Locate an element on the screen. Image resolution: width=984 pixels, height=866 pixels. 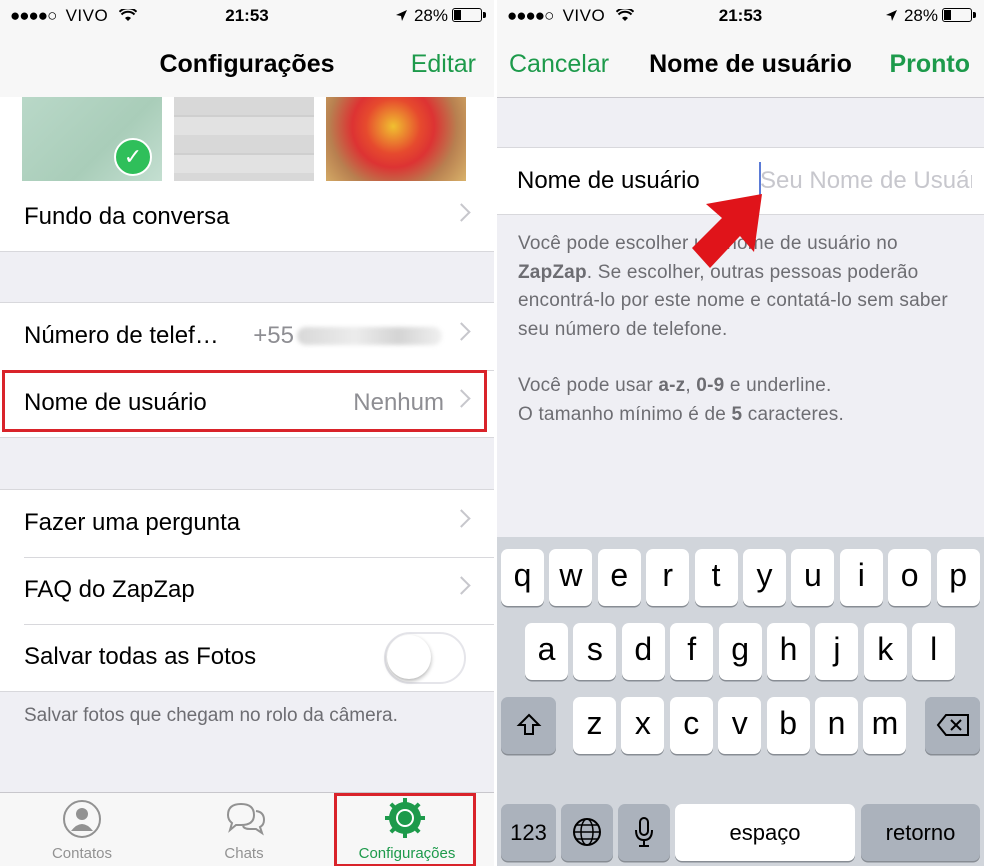
wallpaper-thumbnail-wood is located at coordinates (244, 139).